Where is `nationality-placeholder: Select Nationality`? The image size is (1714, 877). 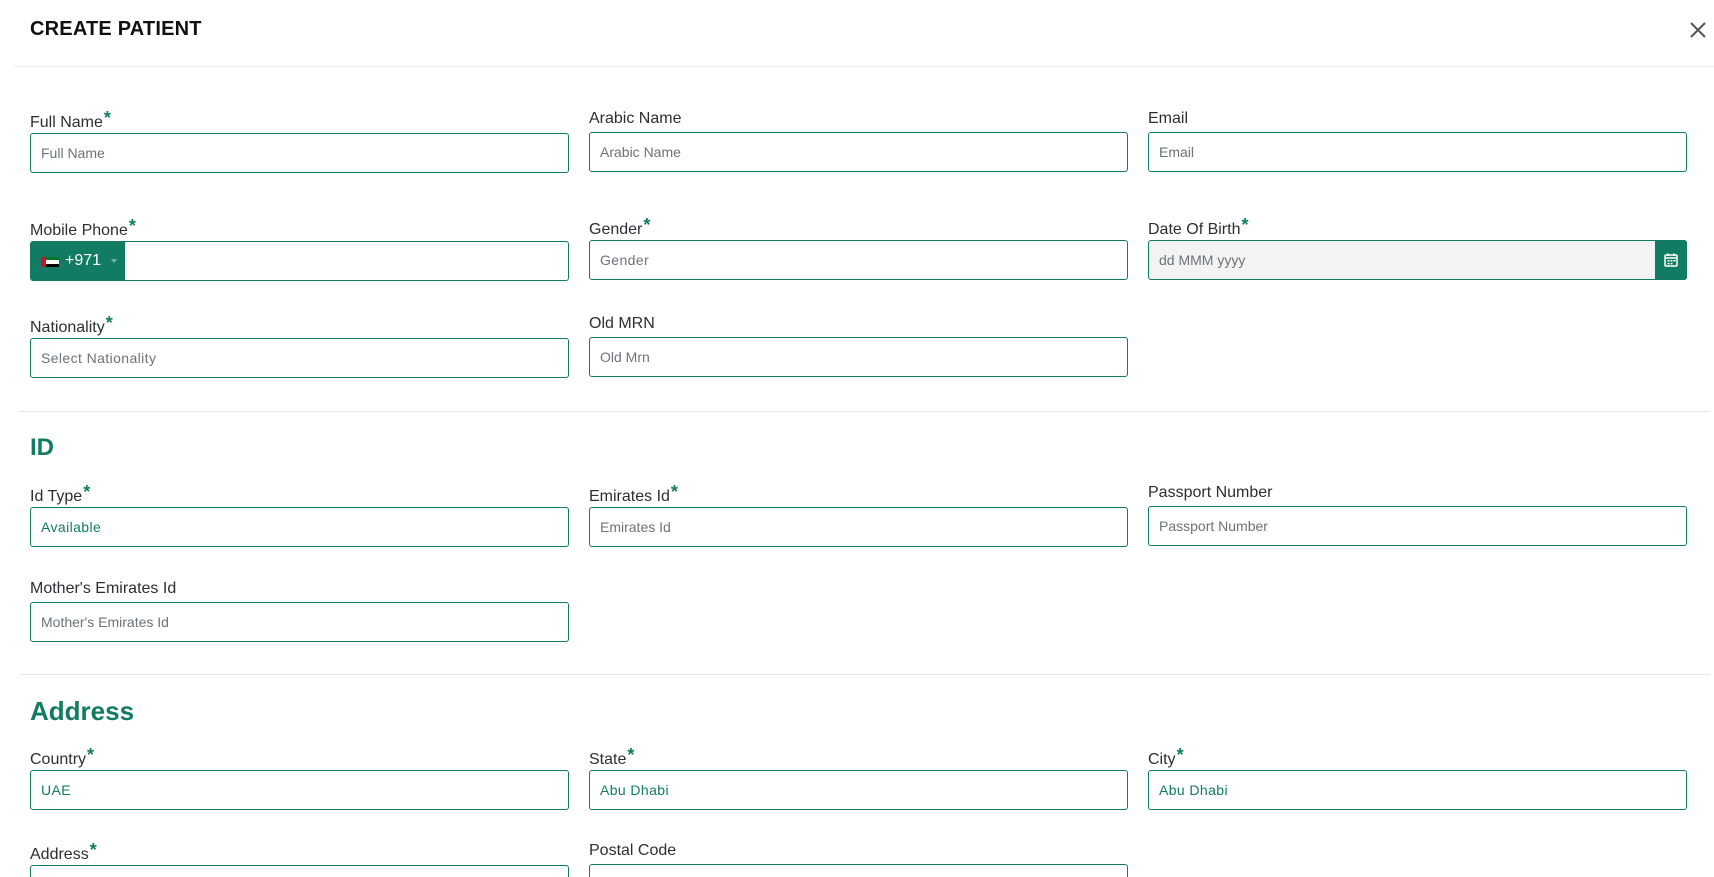
nationality-placeholder: Select Nationality is located at coordinates (99, 358).